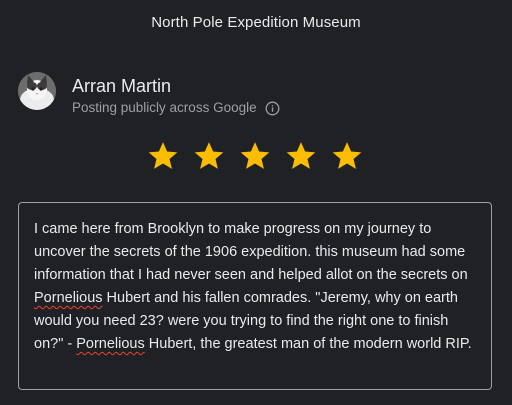 This screenshot has width=512, height=405. Describe the element at coordinates (256, 22) in the screenshot. I see `place-title: North Pole Expedition Museum` at that location.